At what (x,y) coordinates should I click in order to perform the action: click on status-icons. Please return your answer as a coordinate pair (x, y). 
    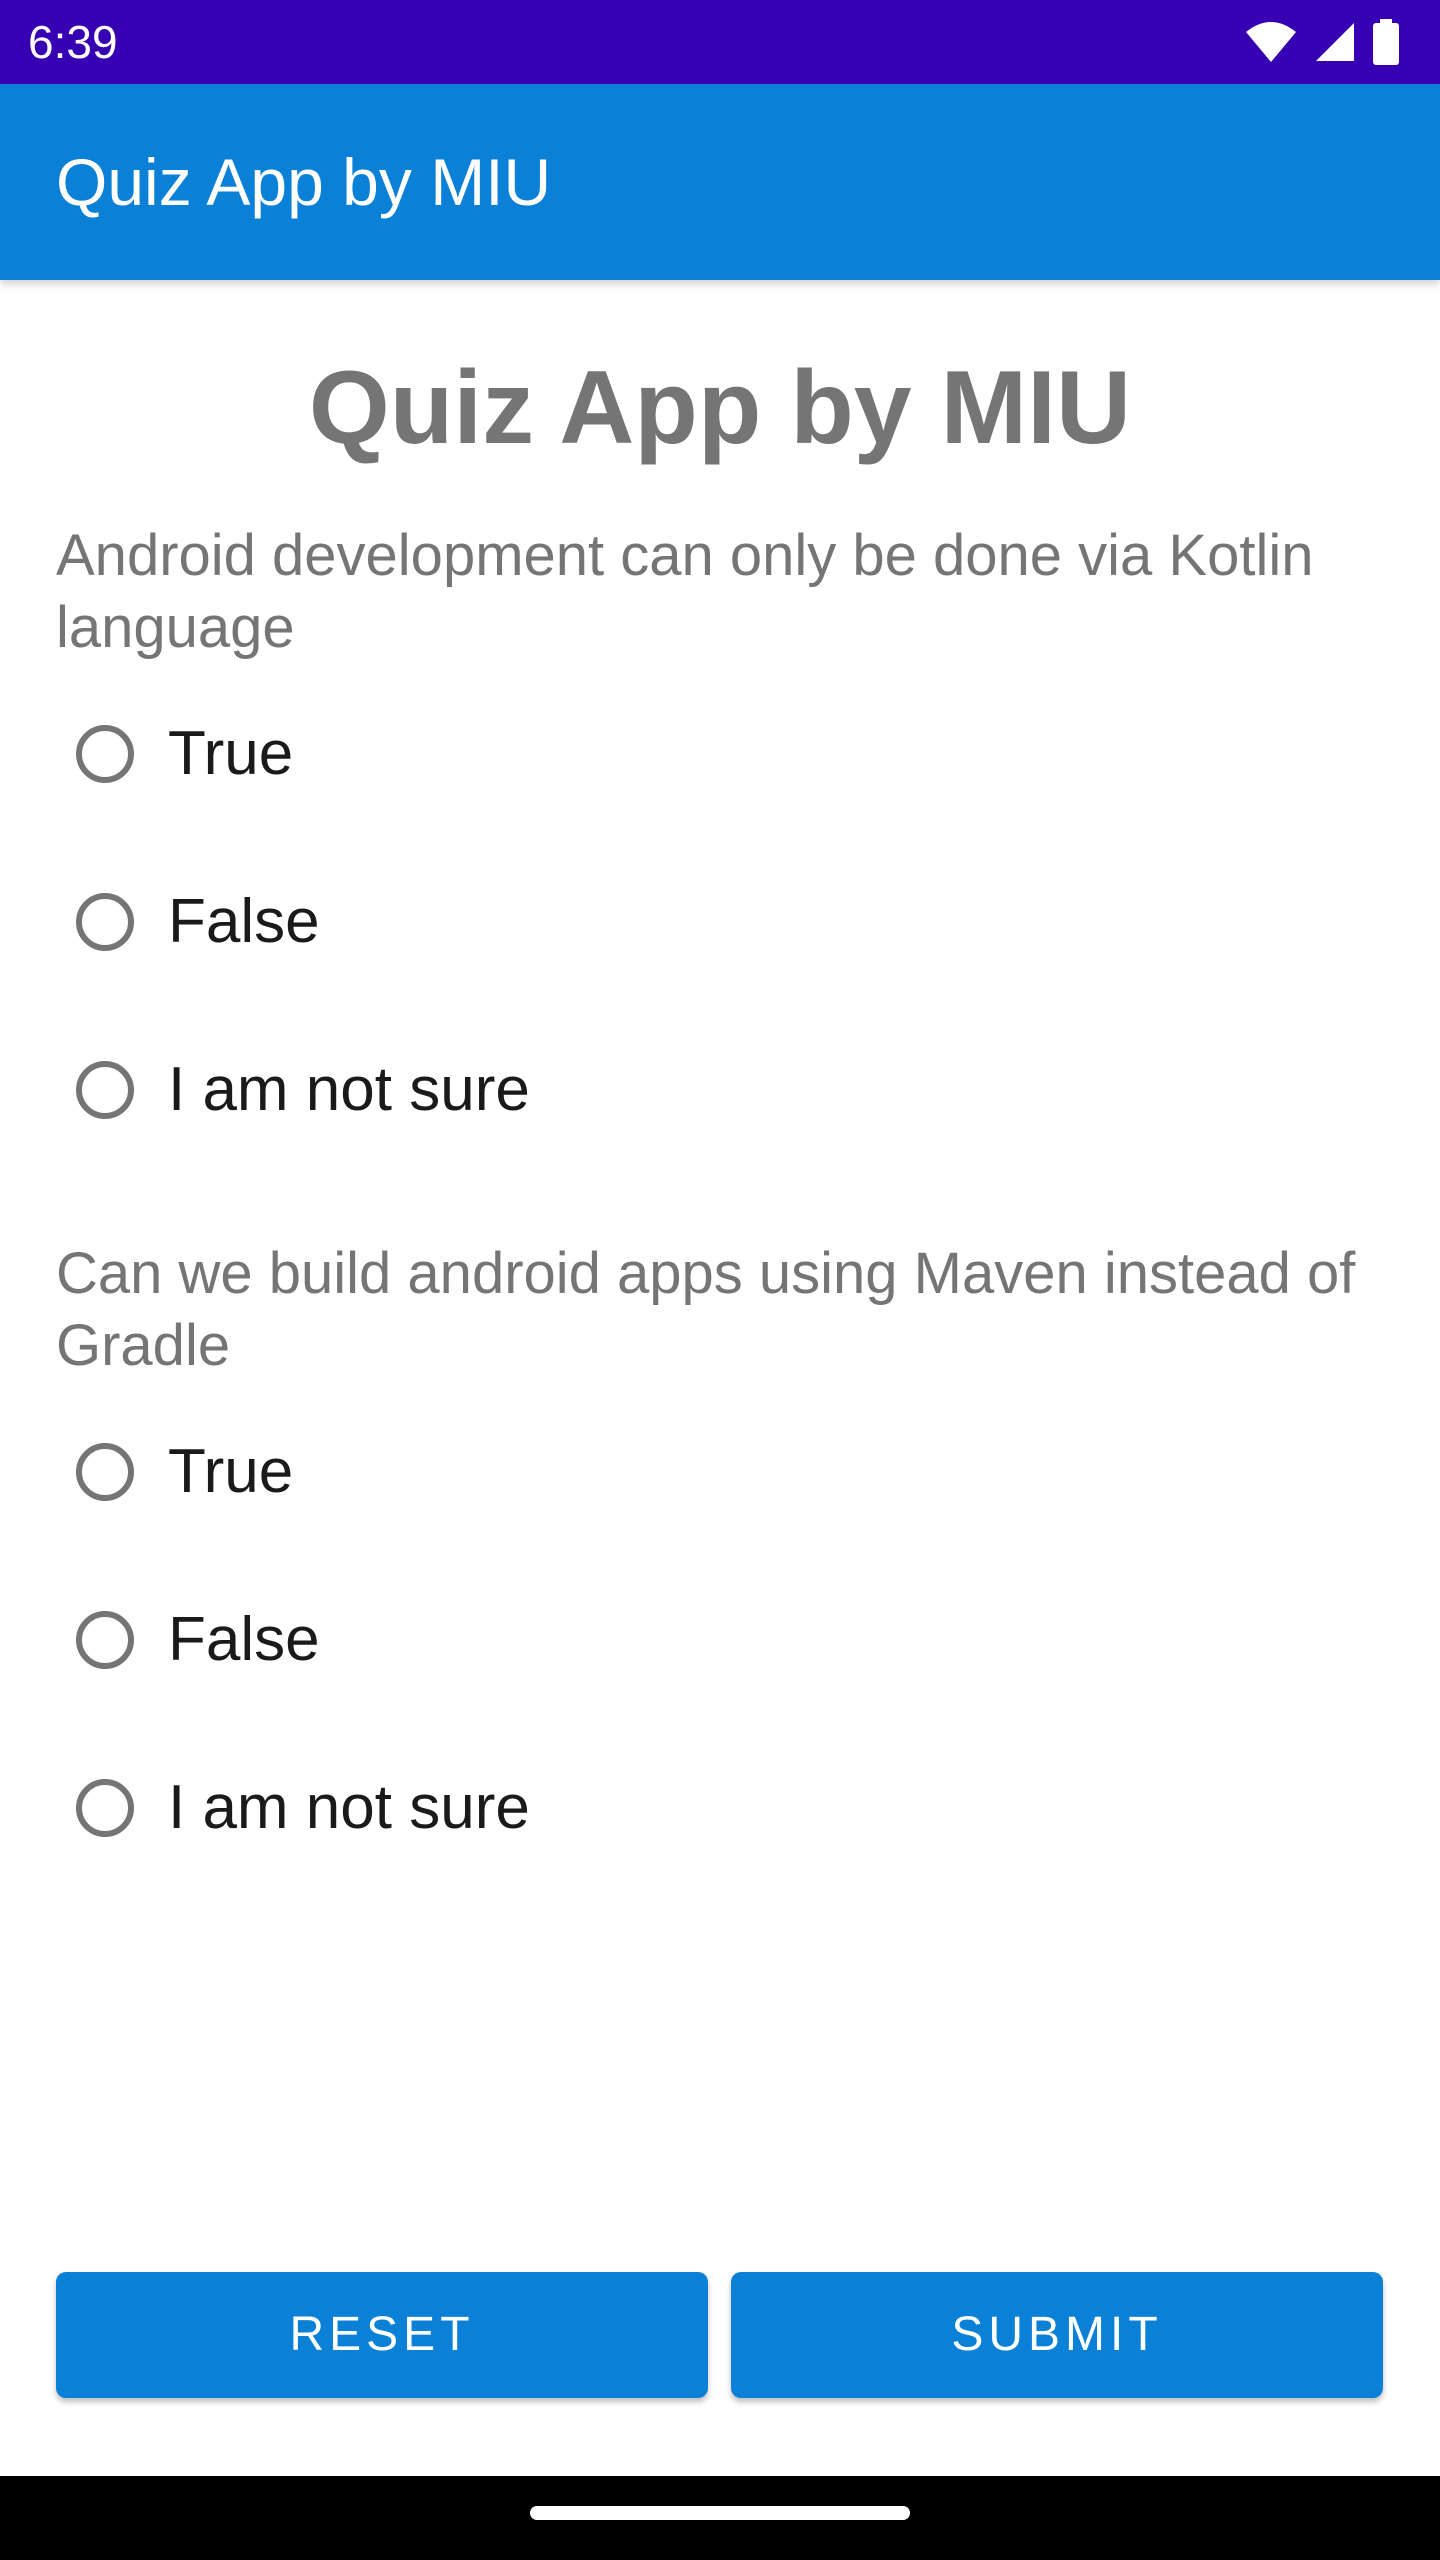
    Looking at the image, I should click on (1322, 42).